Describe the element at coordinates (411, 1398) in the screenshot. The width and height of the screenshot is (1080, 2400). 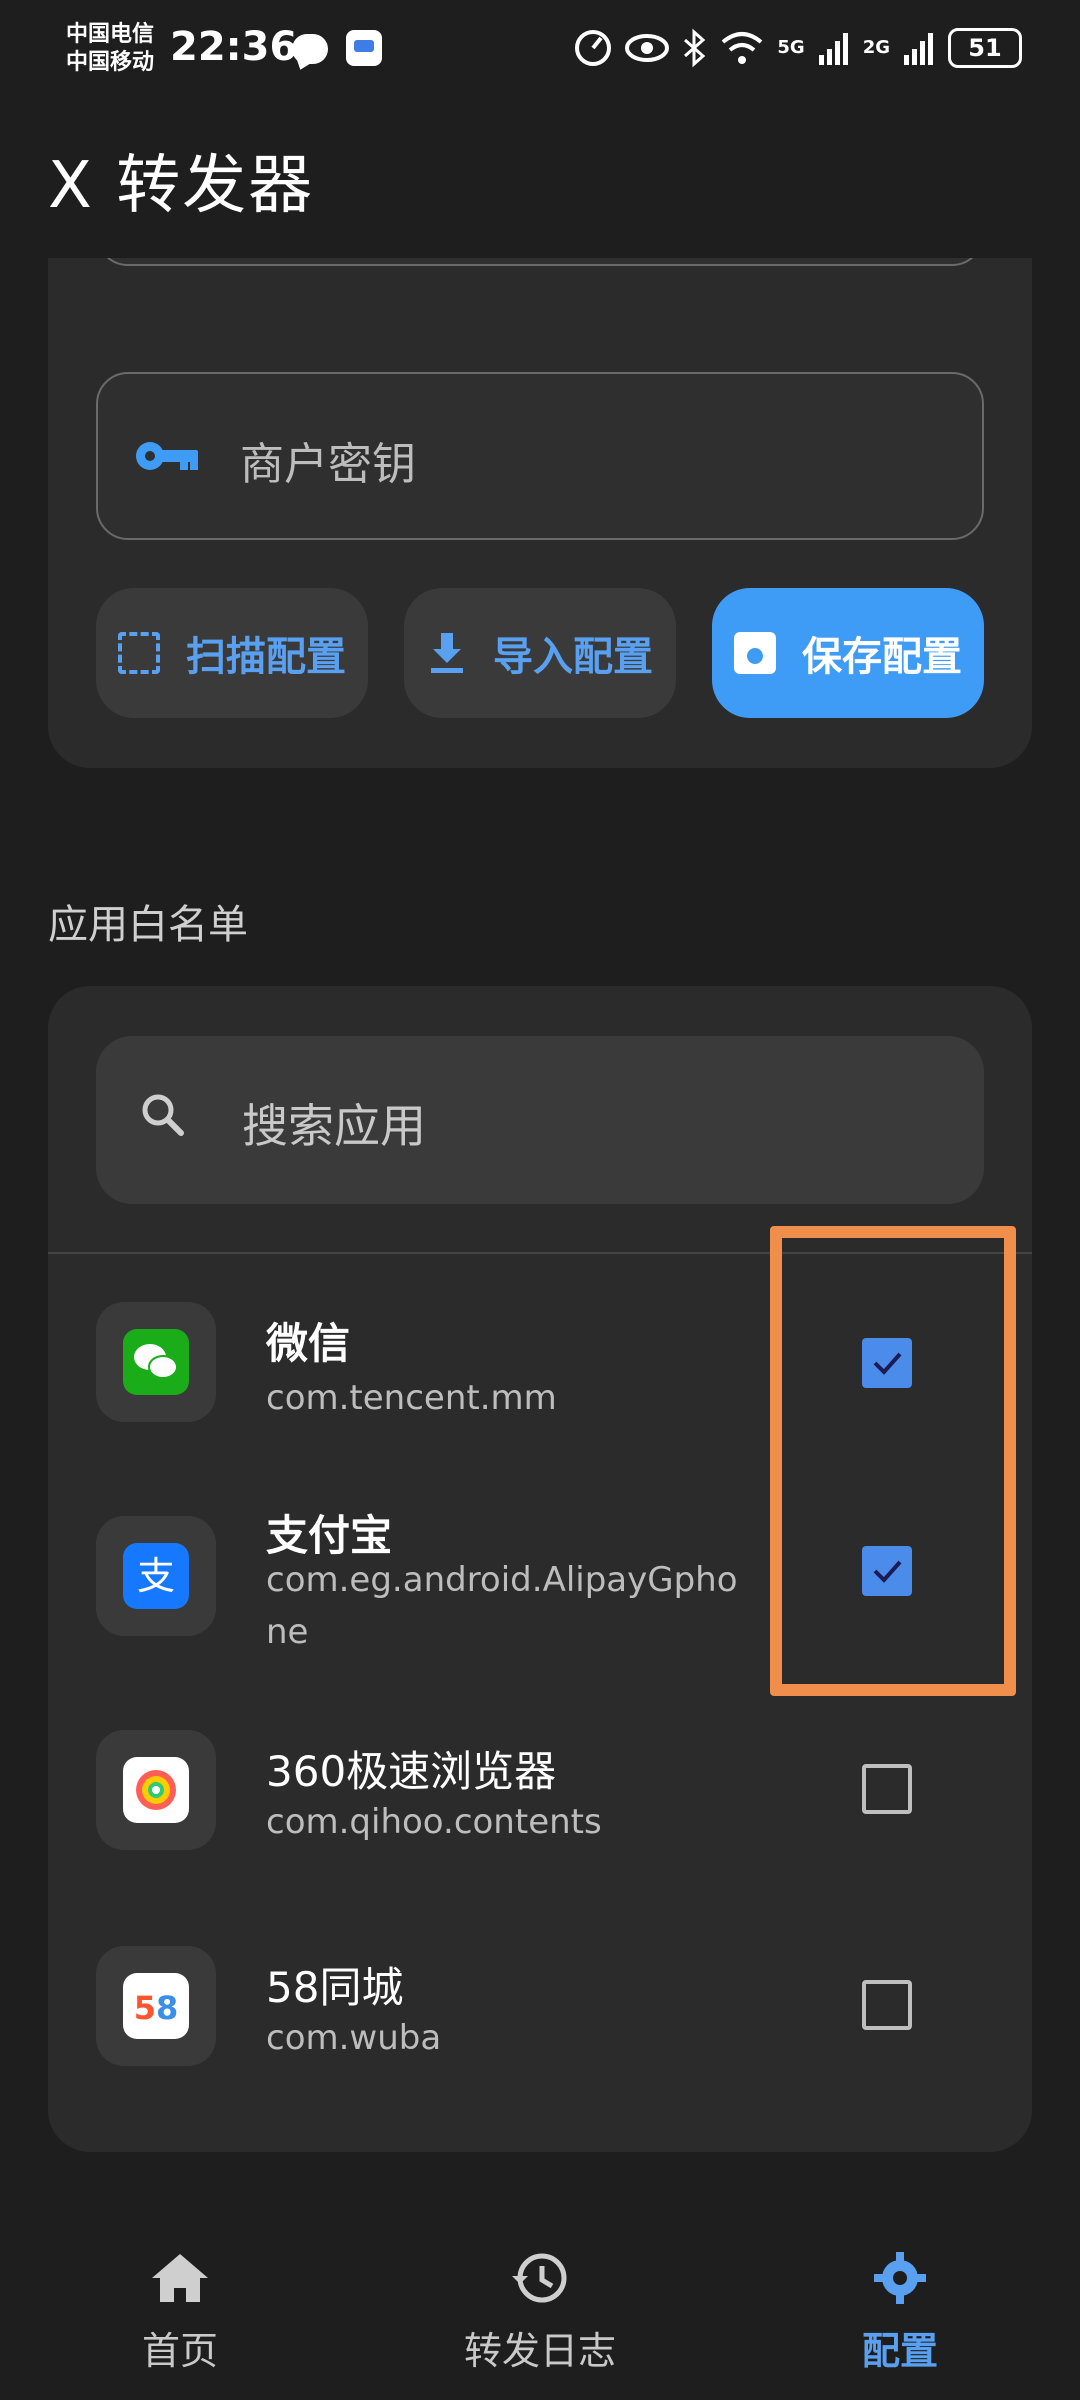
I see `app-package: com.tencent.mm` at that location.